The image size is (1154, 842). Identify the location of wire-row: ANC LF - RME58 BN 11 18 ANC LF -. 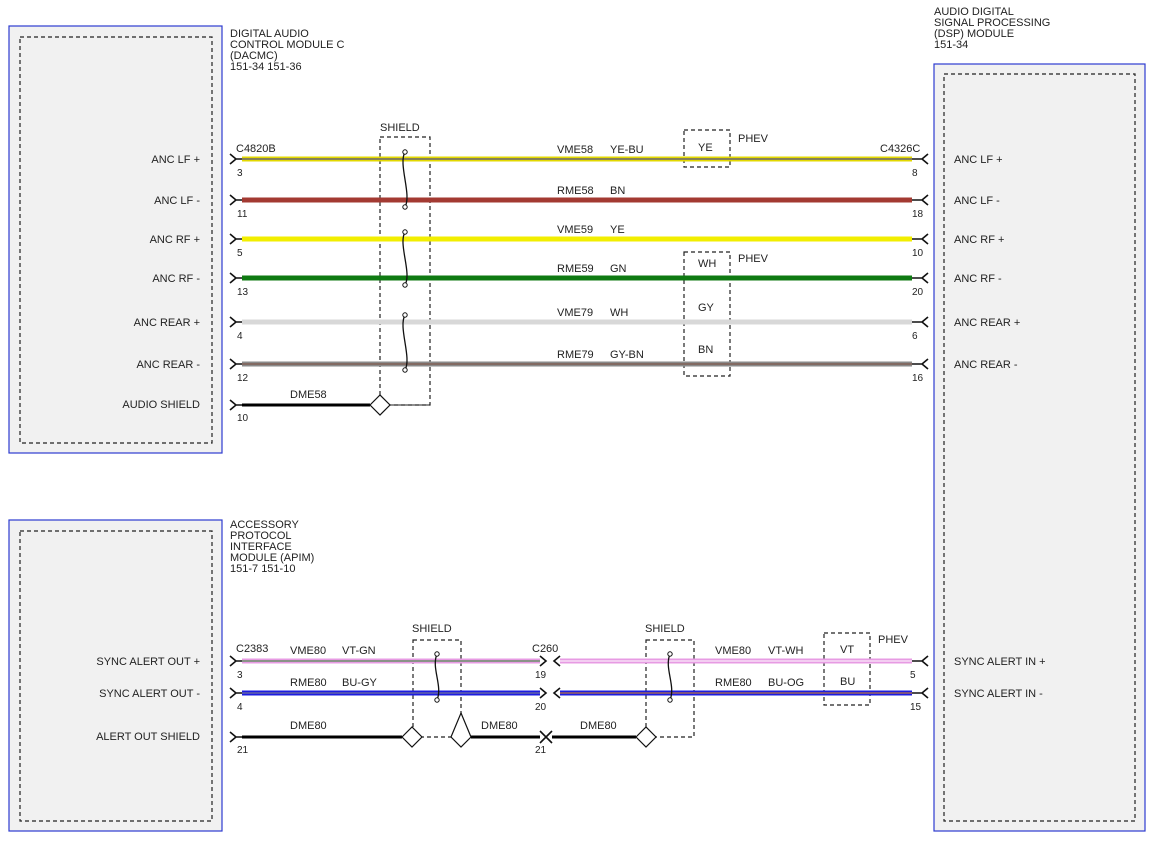
(577, 202).